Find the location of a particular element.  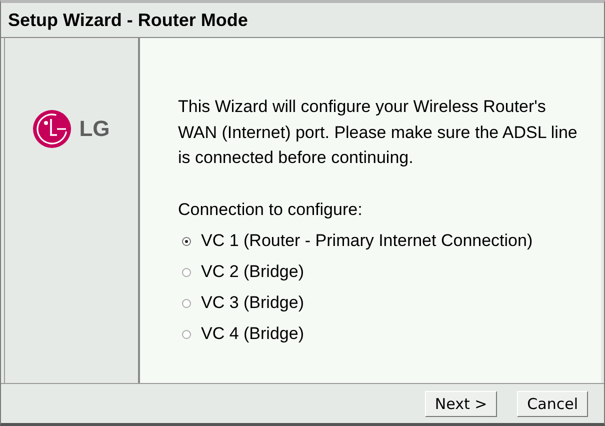

cancel-button: Cancel is located at coordinates (552, 403).